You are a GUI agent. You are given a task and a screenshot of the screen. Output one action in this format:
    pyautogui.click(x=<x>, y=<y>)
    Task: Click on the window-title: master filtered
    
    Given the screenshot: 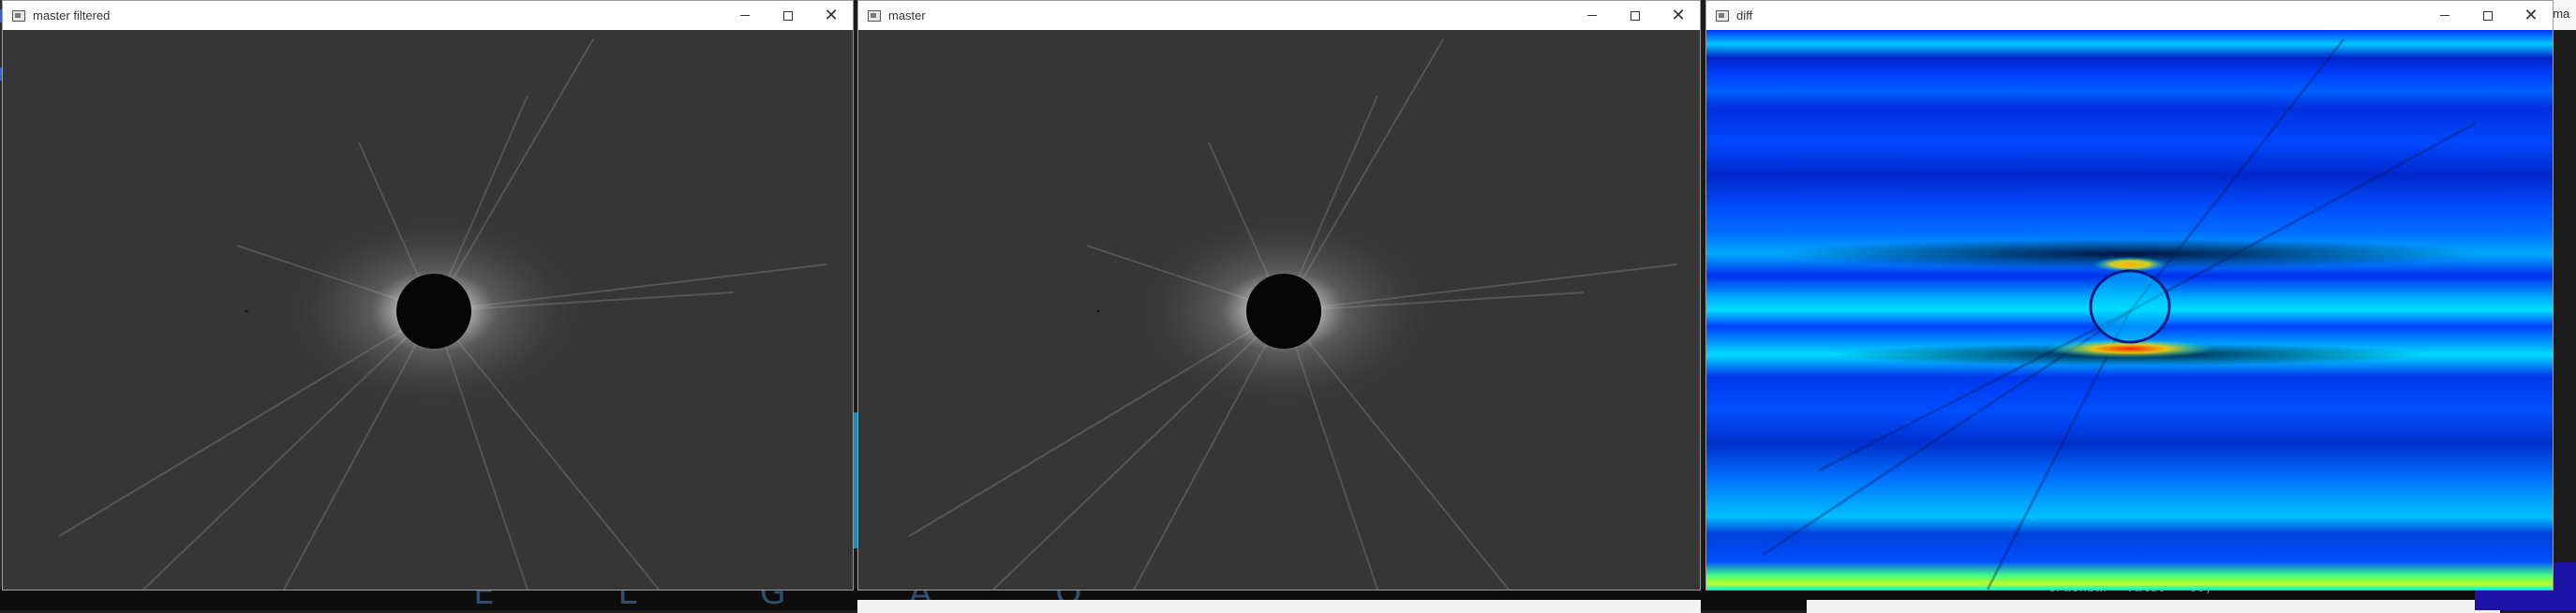 What is the action you would take?
    pyautogui.click(x=72, y=15)
    